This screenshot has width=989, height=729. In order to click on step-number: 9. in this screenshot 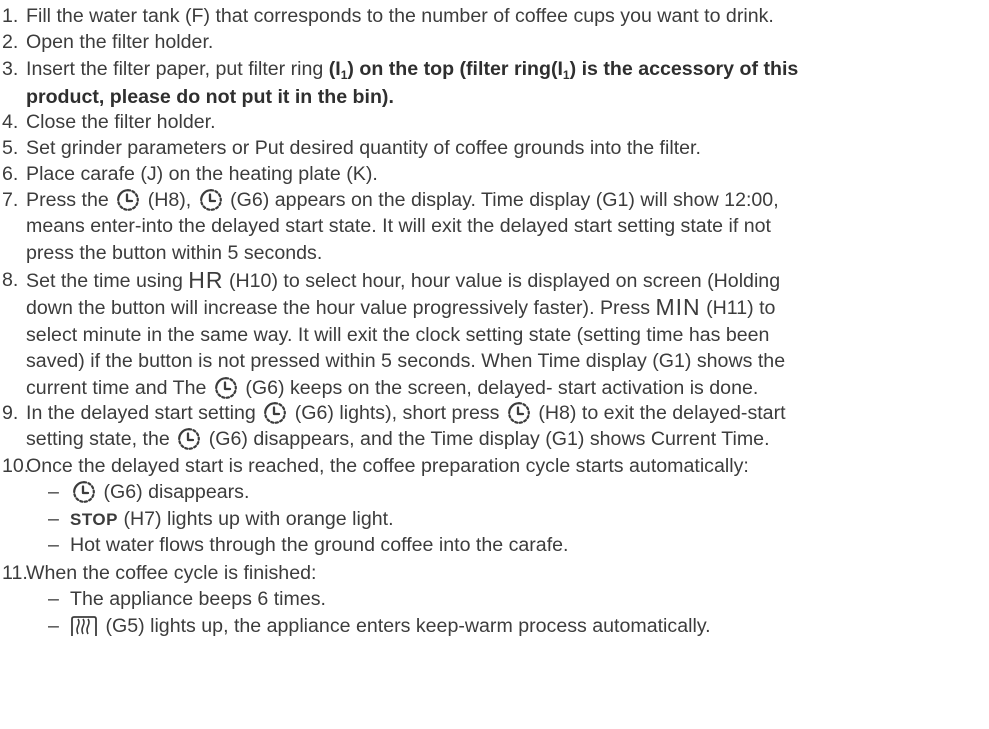, I will do `click(10, 413)`.